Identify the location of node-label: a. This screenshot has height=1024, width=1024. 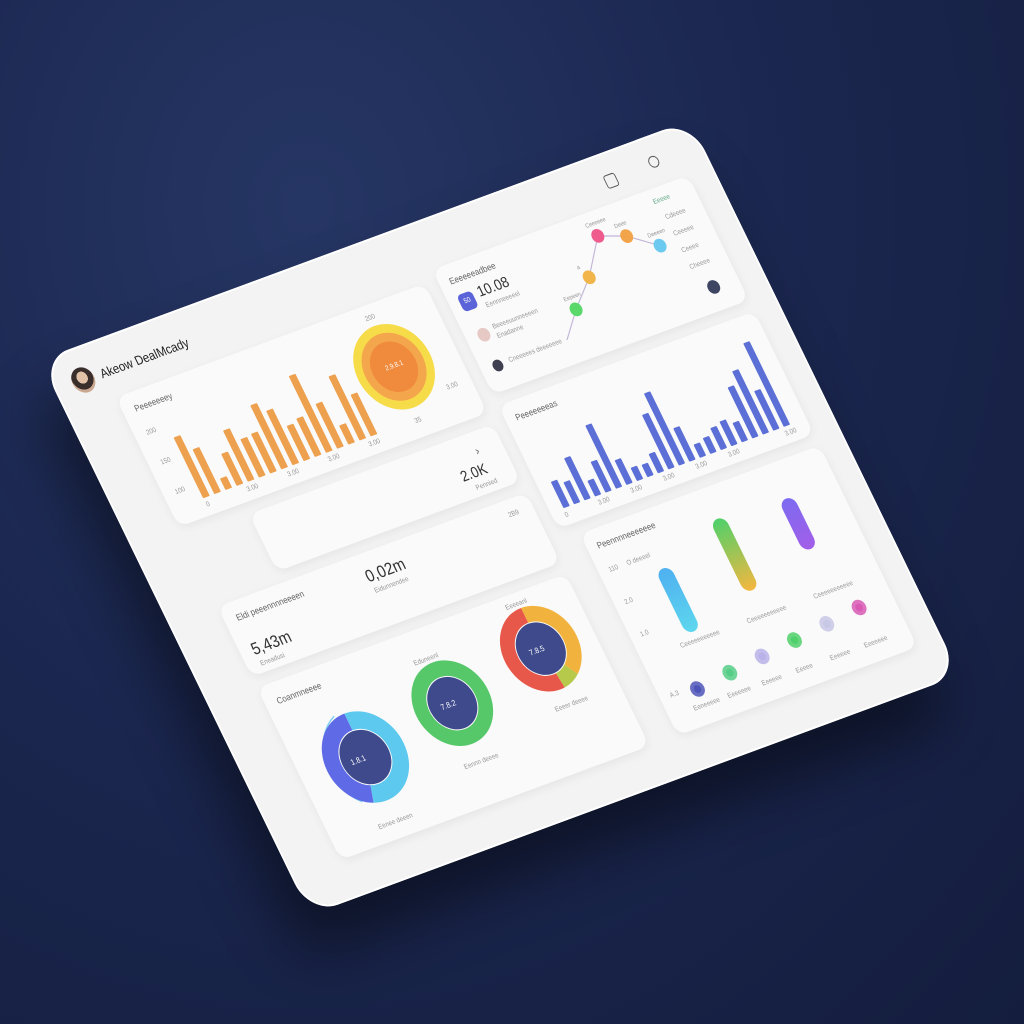
(579, 267).